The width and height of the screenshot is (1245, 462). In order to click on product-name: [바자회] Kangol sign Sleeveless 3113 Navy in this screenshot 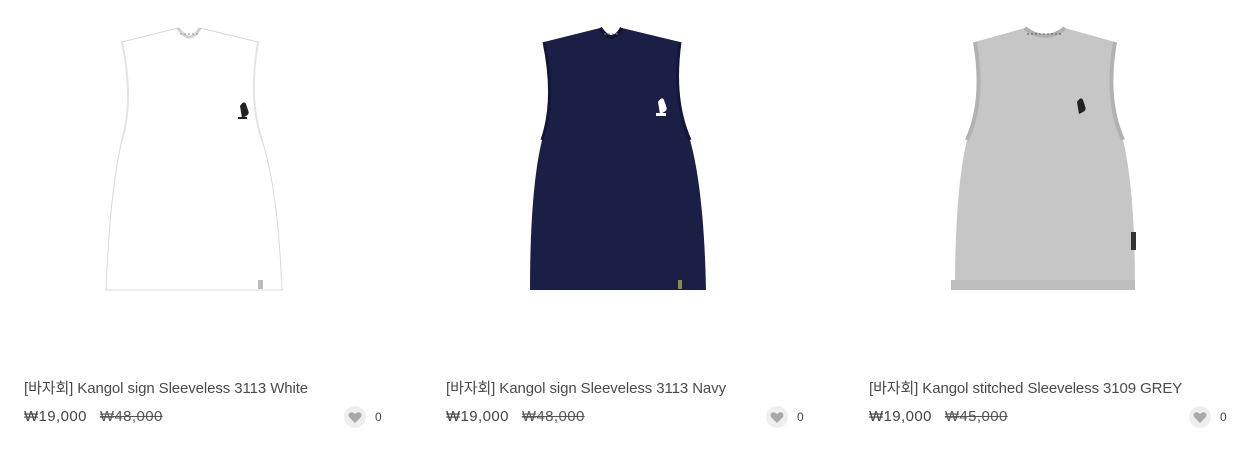, I will do `click(586, 389)`.